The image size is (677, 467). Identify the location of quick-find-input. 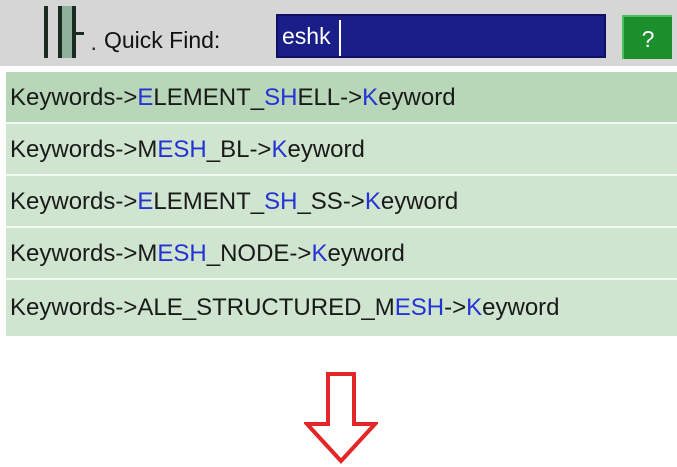
(441, 36).